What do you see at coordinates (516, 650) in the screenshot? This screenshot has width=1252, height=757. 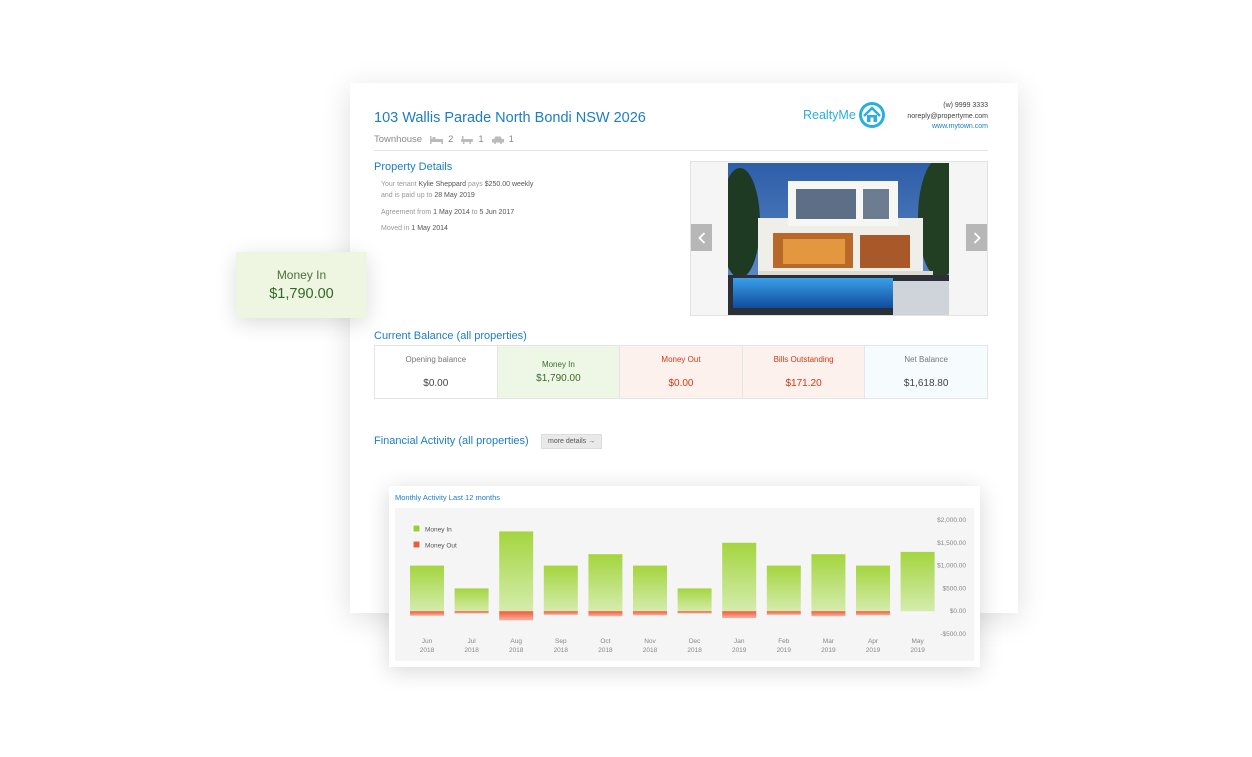 I see `x-tick-year-2: 2018` at bounding box center [516, 650].